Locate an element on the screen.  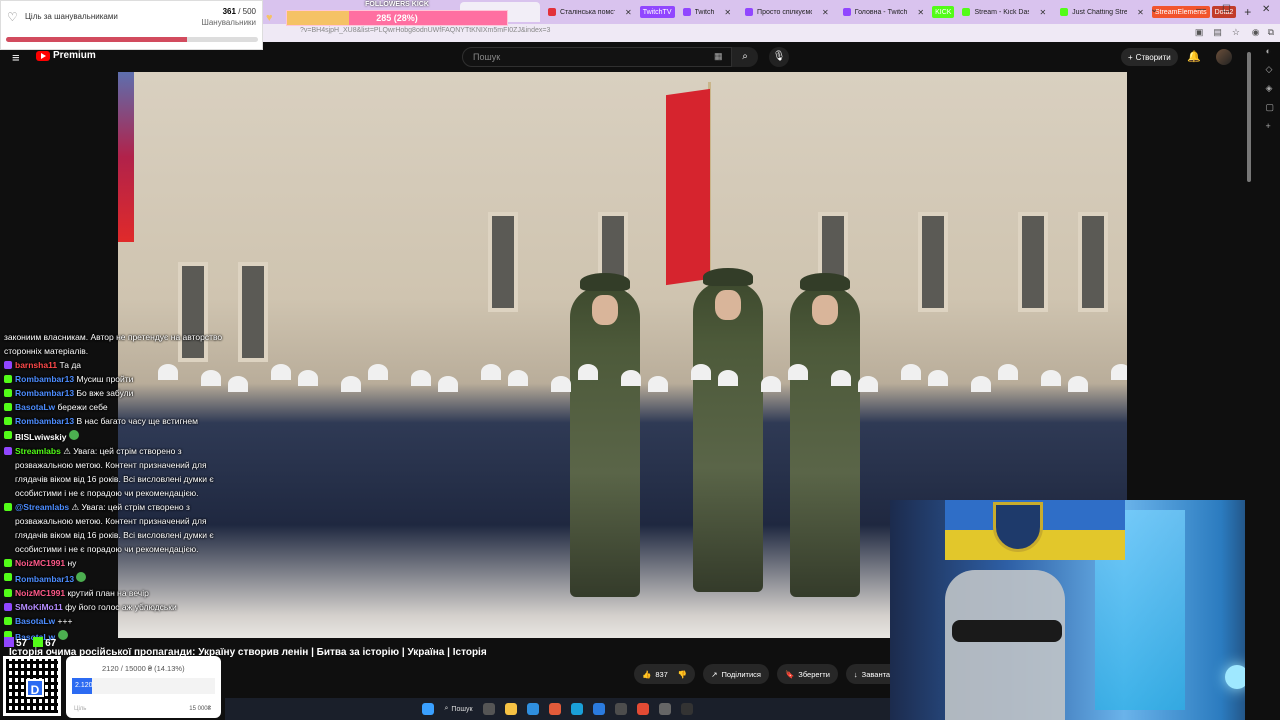
bookmark-star-icon: ☆ is located at coordinates (1236, 32).